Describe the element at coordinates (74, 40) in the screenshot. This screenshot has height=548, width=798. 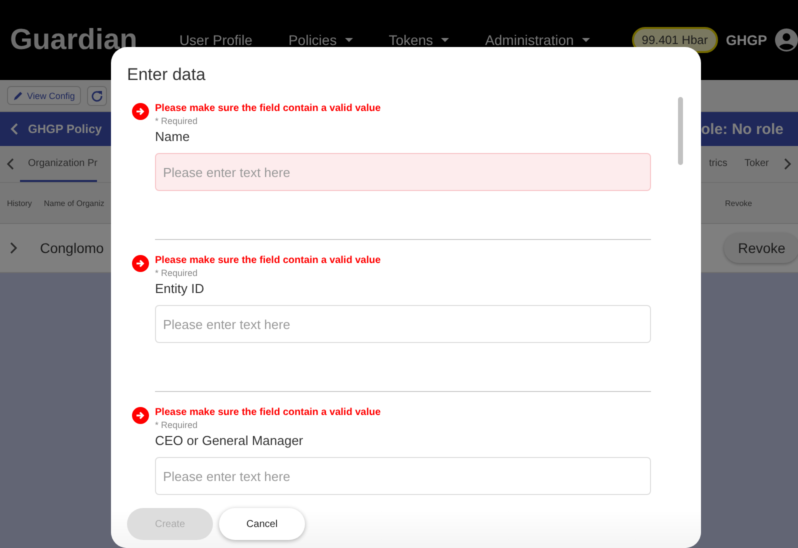
I see `app-logo: Guardian` at that location.